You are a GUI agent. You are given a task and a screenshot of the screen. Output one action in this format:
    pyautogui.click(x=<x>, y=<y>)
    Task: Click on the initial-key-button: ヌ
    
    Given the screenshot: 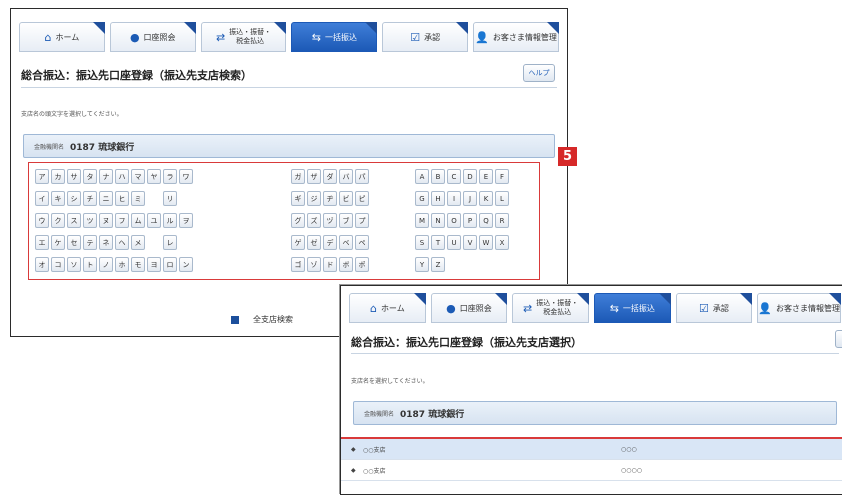 What is the action you would take?
    pyautogui.click(x=106, y=220)
    